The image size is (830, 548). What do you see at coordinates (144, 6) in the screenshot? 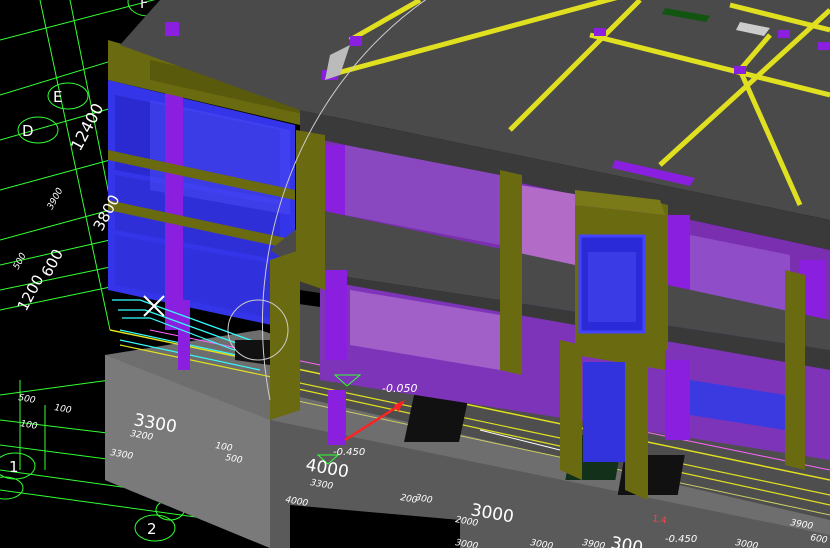
I see `svg-text: F` at bounding box center [144, 6].